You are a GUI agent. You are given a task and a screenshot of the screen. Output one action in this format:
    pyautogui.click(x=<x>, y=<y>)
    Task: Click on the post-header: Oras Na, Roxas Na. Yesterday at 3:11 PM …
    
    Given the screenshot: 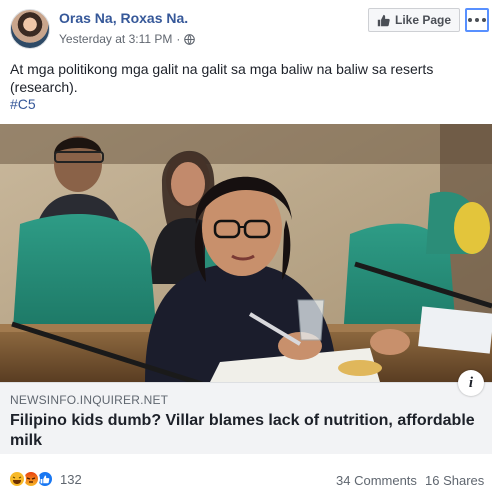 What is the action you would take?
    pyautogui.click(x=246, y=29)
    